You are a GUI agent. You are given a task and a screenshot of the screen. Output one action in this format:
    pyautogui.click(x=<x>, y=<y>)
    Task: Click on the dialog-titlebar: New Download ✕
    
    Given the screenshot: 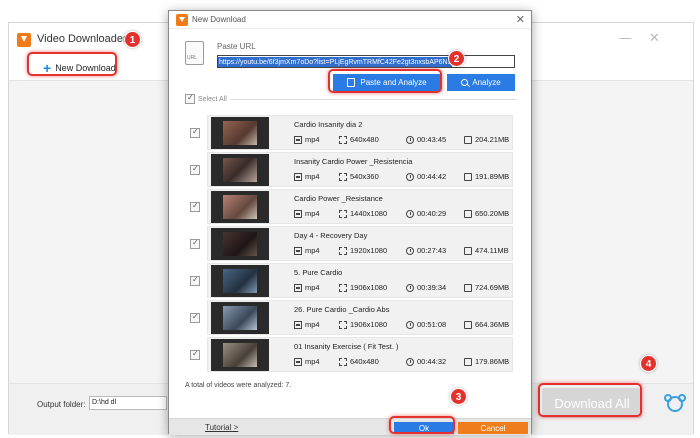 What is the action you would take?
    pyautogui.click(x=350, y=20)
    